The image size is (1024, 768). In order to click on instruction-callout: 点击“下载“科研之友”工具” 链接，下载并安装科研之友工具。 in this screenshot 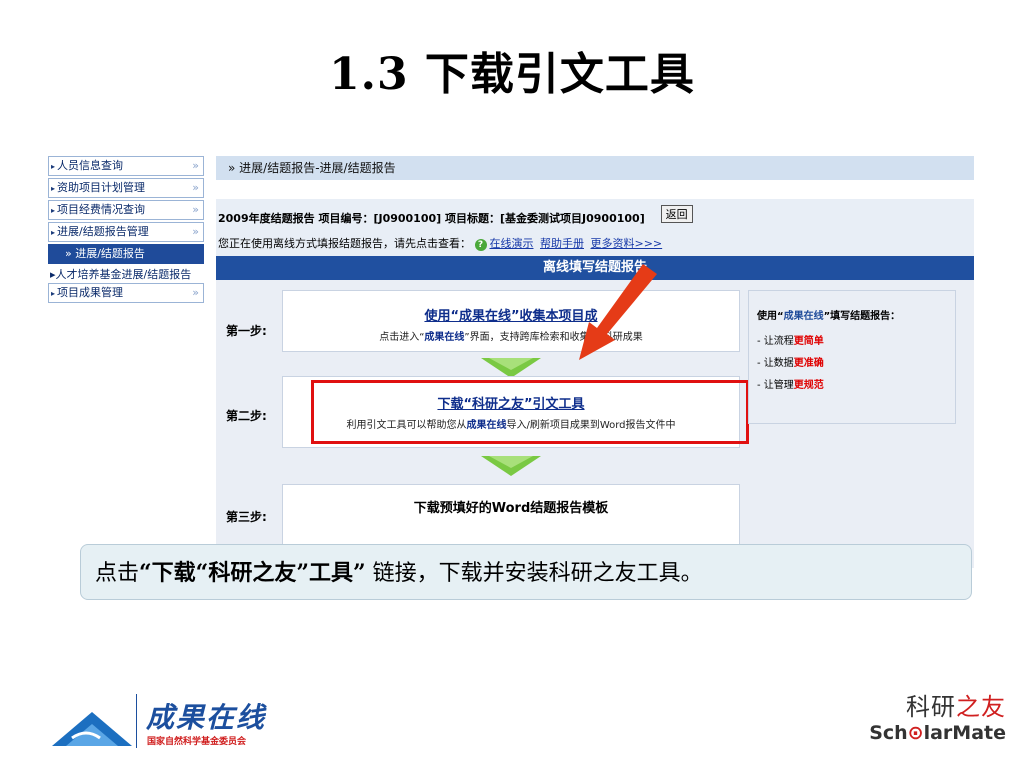, I will do `click(526, 572)`.